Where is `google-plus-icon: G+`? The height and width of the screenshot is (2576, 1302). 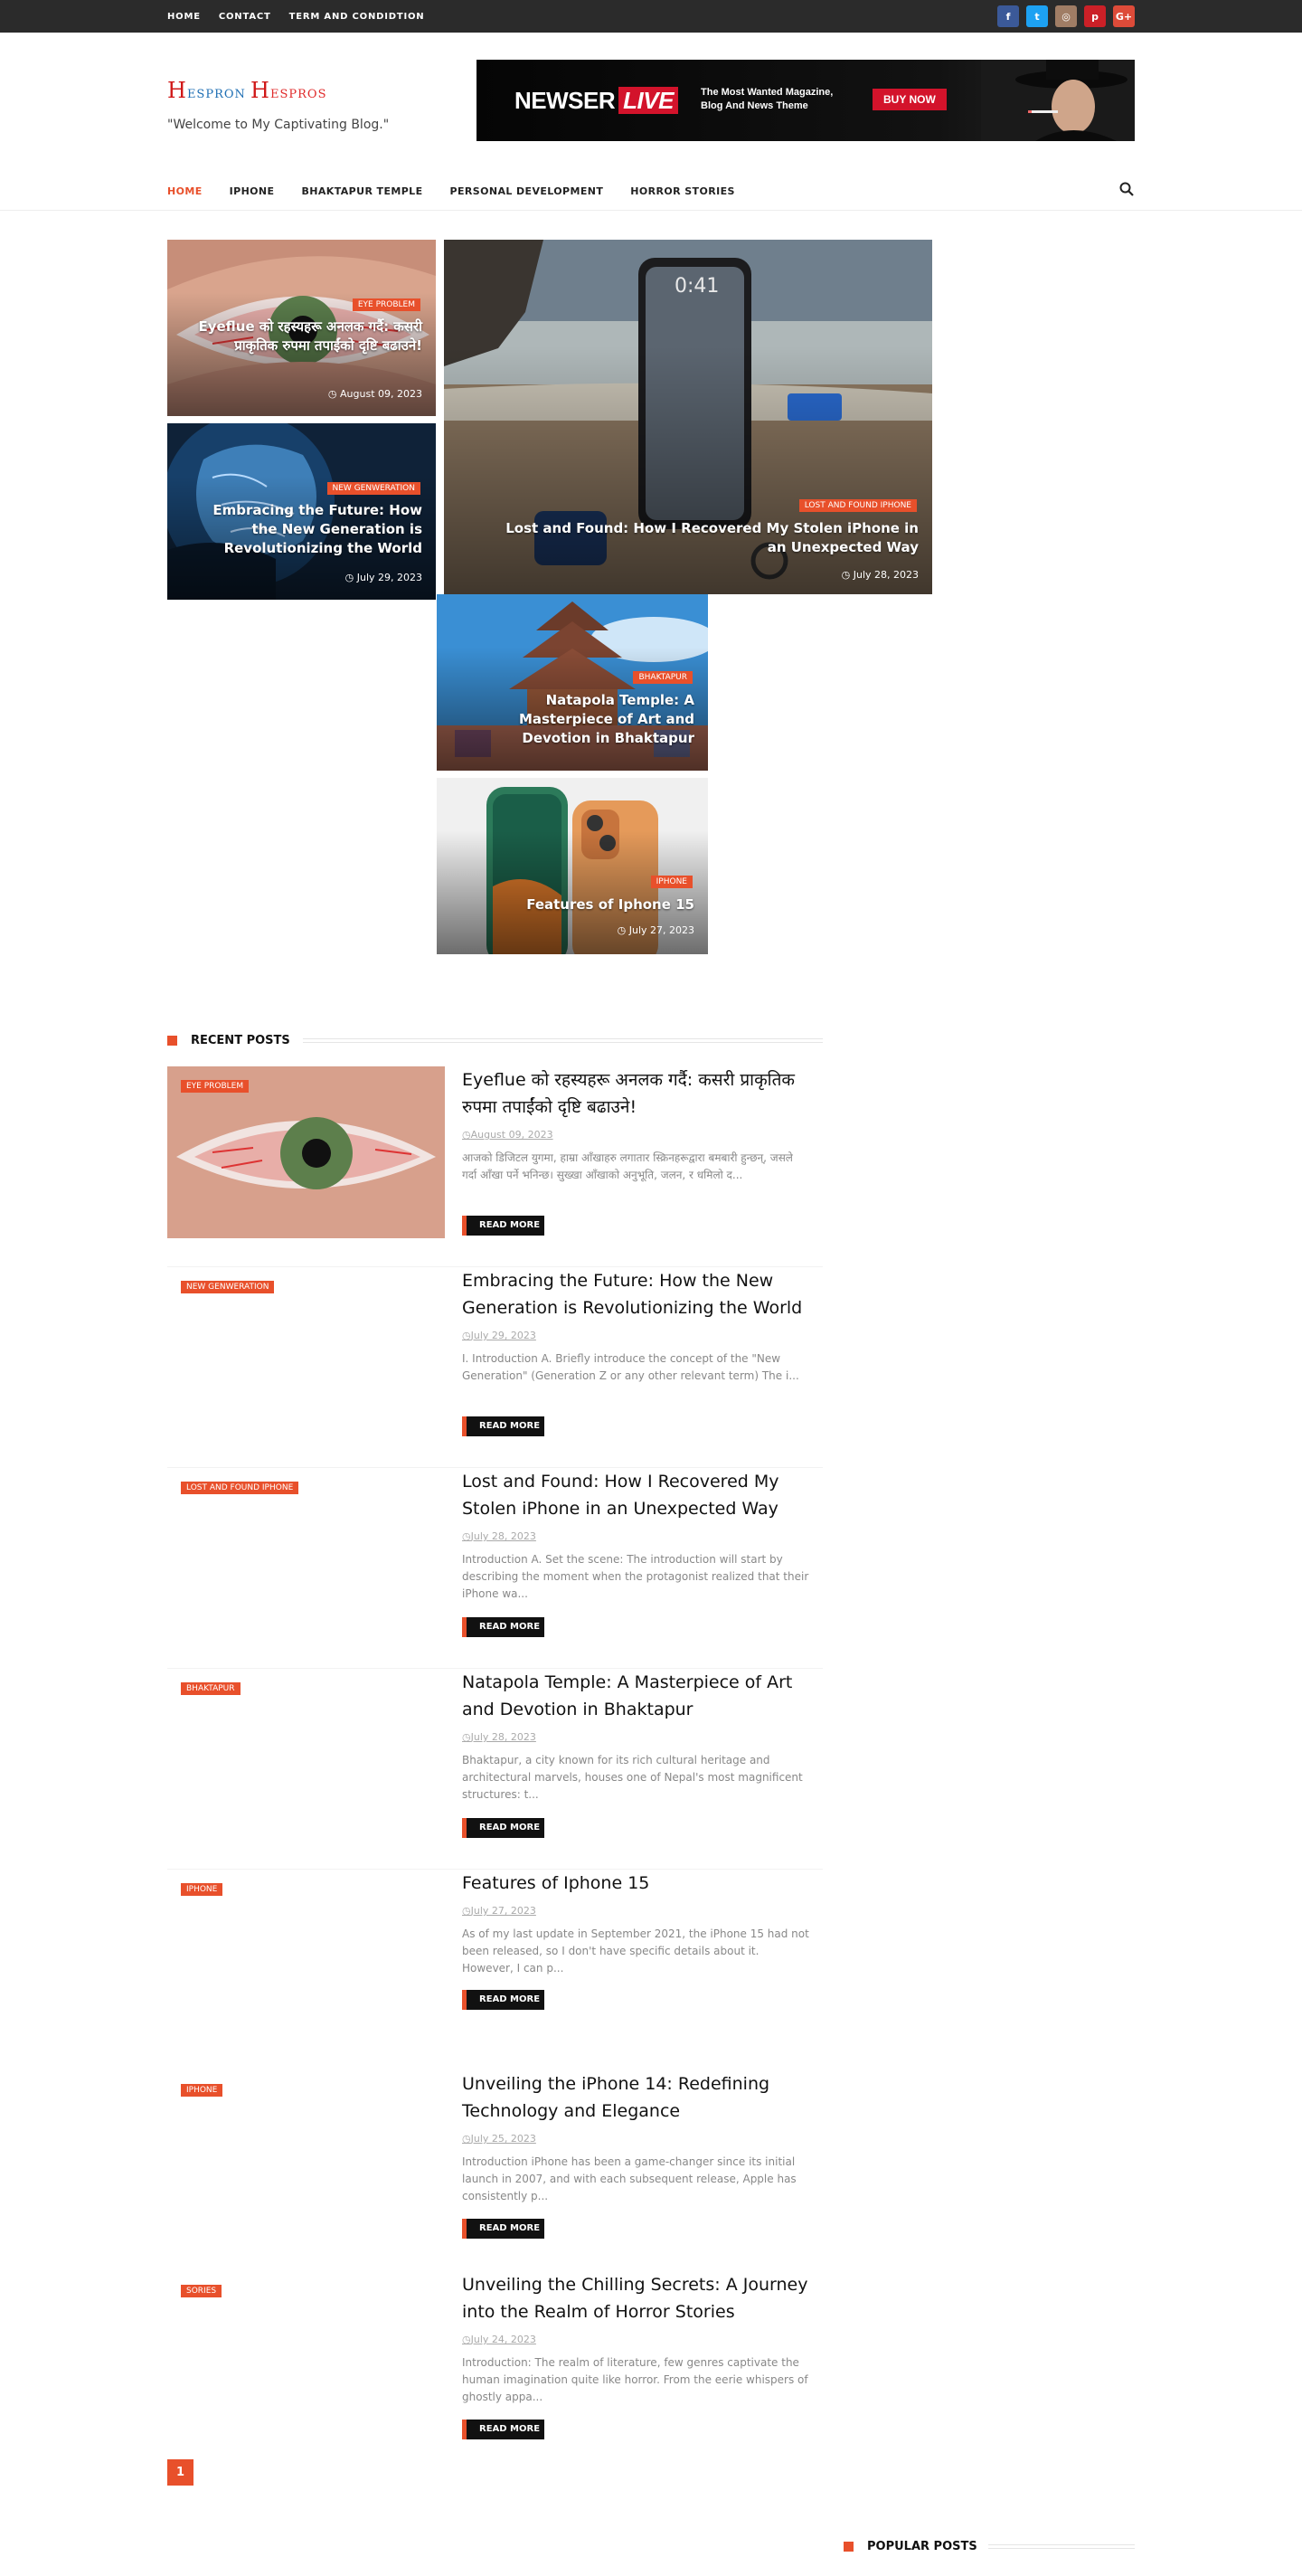 google-plus-icon: G+ is located at coordinates (1124, 16).